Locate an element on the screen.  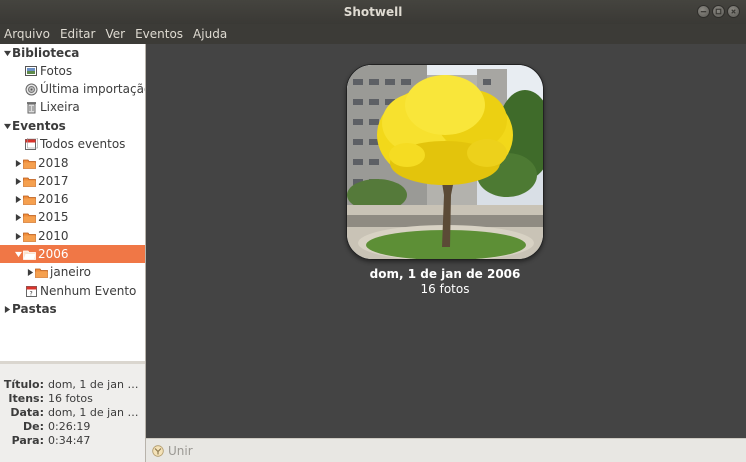
sidebar-item-label: Lixeira is located at coordinates (60, 107).